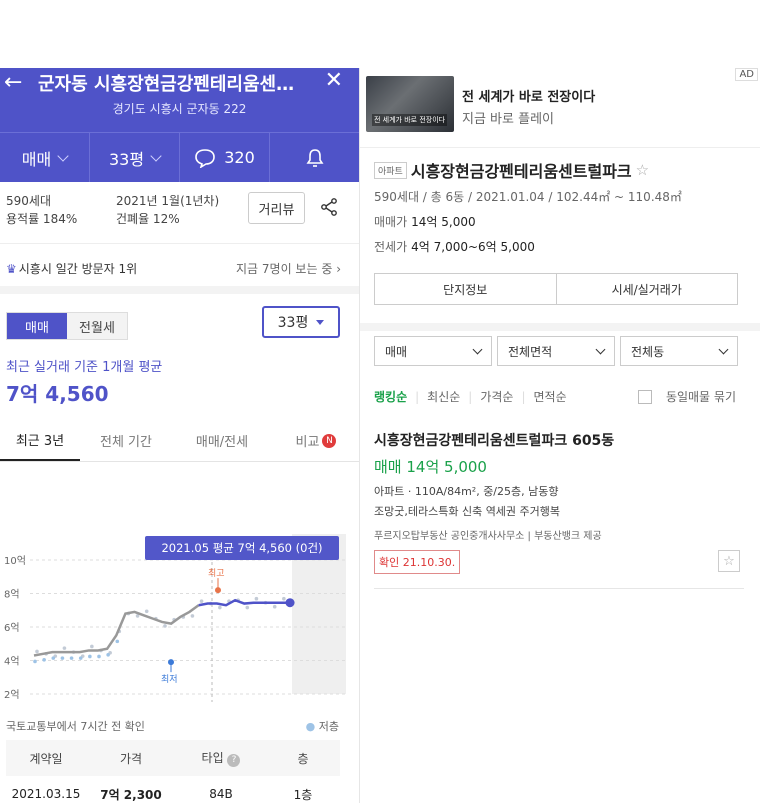  What do you see at coordinates (417, 562) in the screenshot?
I see `confirm-badge: 확인 21.10.30.` at bounding box center [417, 562].